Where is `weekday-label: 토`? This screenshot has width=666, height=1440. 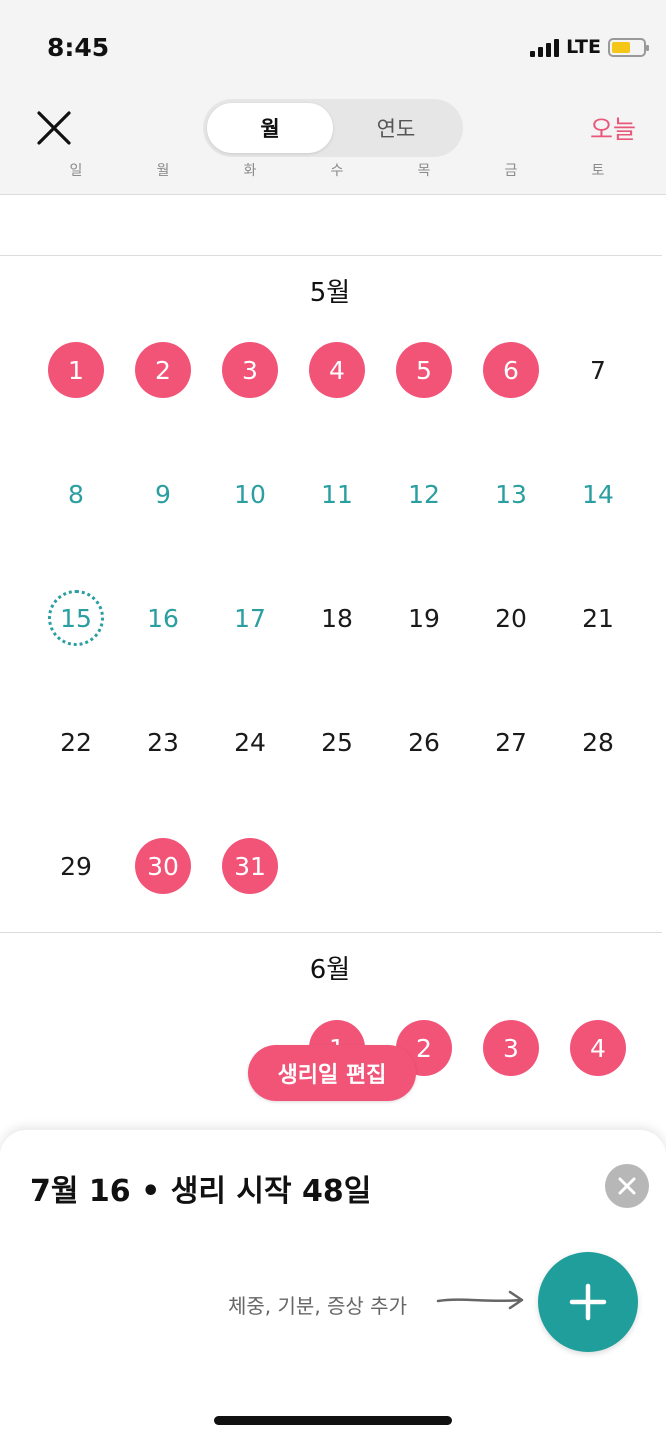
weekday-label: 토 is located at coordinates (598, 171).